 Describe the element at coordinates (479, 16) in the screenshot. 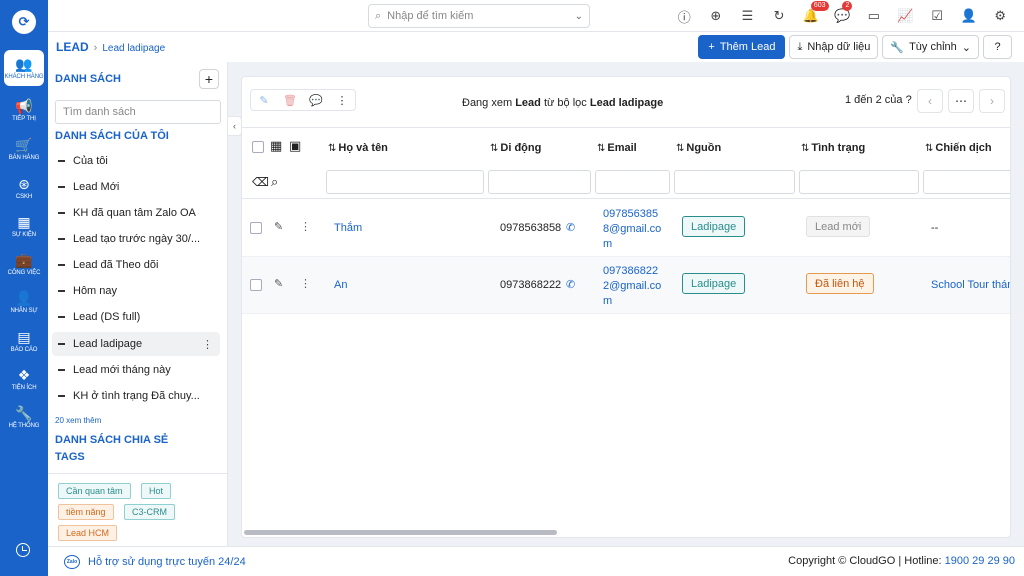

I see `global-search-input: ⌕ Nhập để tìm kiếm ⌄` at that location.